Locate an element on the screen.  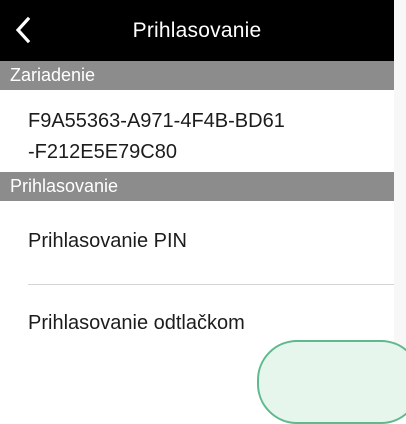
chevron-left-icon is located at coordinates (23, 30).